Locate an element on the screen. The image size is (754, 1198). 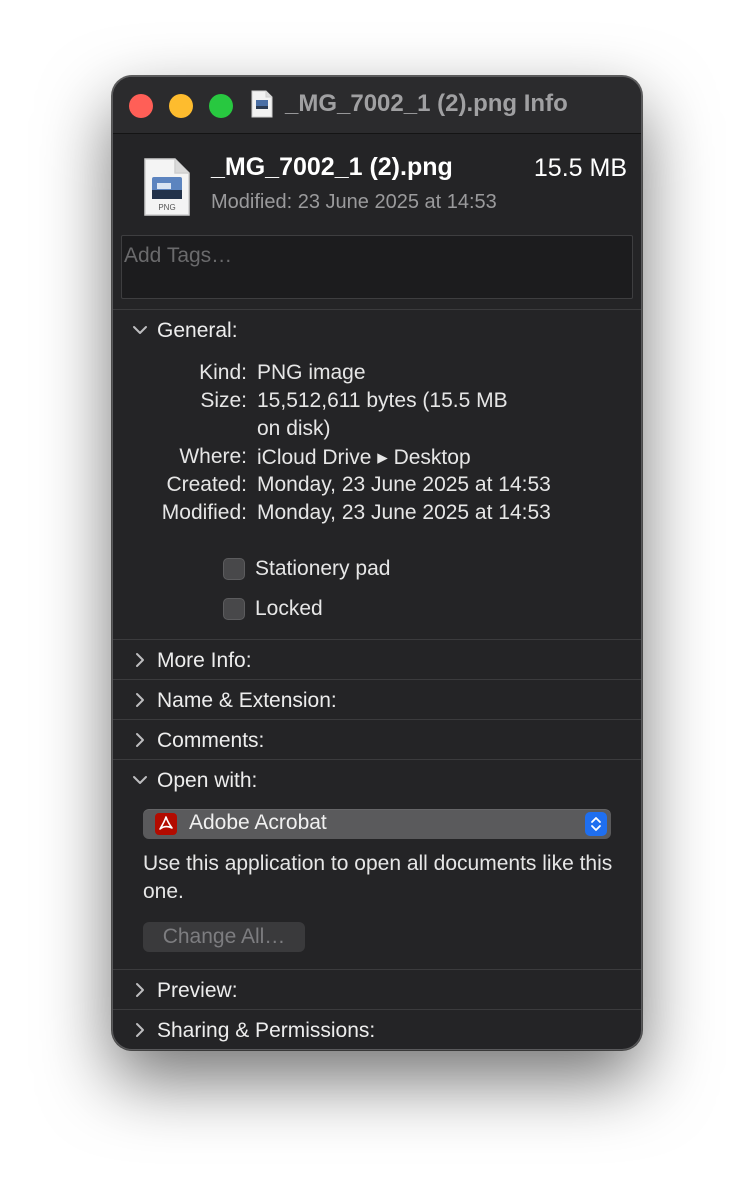
file-size: 15.5 MB is located at coordinates (580, 168).